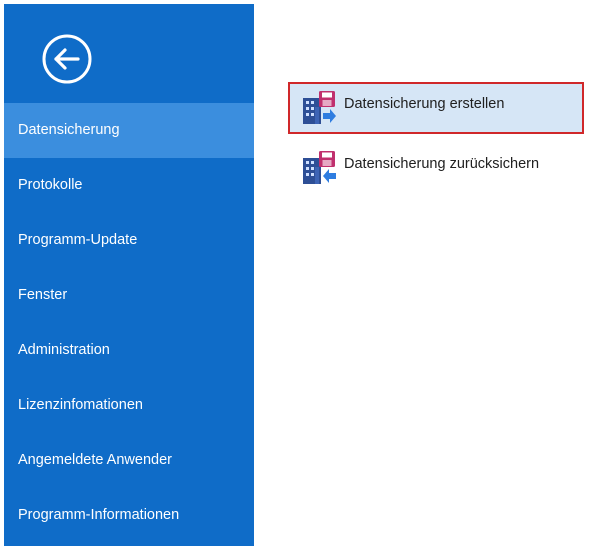  What do you see at coordinates (80, 405) in the screenshot?
I see `sidebar-item-label: Lizenzinfomationen` at bounding box center [80, 405].